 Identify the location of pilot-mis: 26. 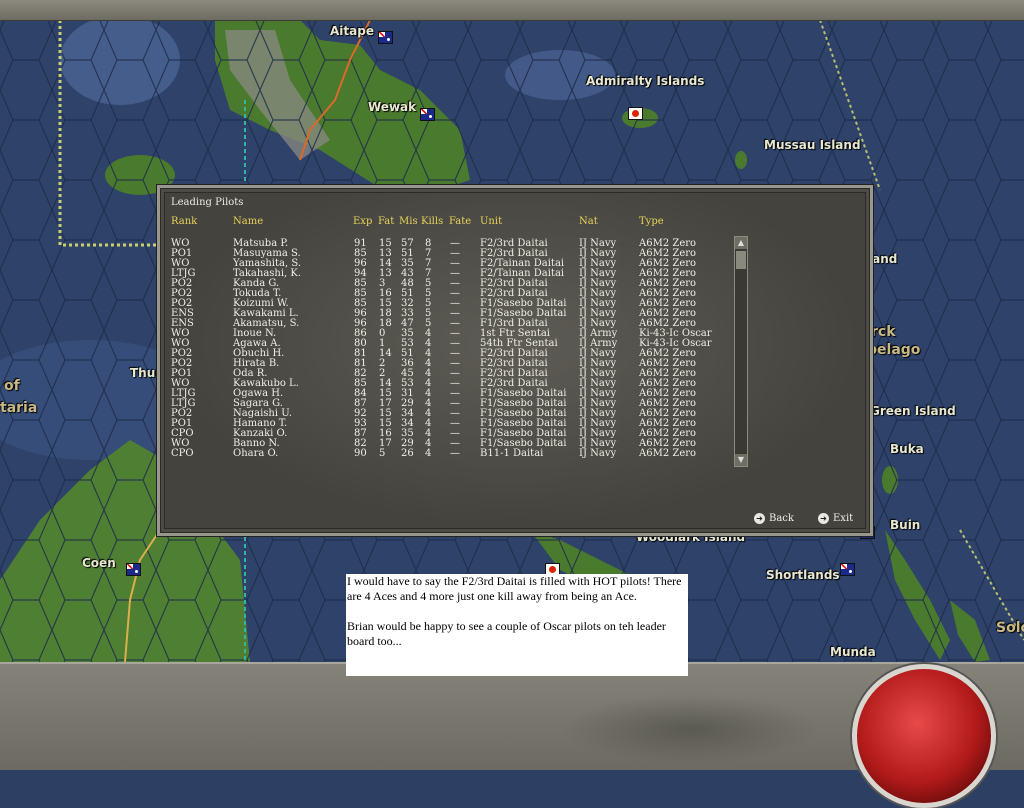
(407, 453).